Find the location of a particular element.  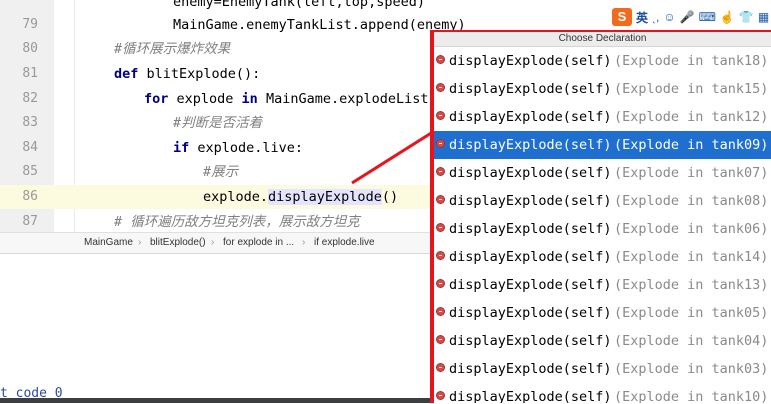

declaration-item: displayExplode(self) (Explode in tank14) is located at coordinates (602, 257).